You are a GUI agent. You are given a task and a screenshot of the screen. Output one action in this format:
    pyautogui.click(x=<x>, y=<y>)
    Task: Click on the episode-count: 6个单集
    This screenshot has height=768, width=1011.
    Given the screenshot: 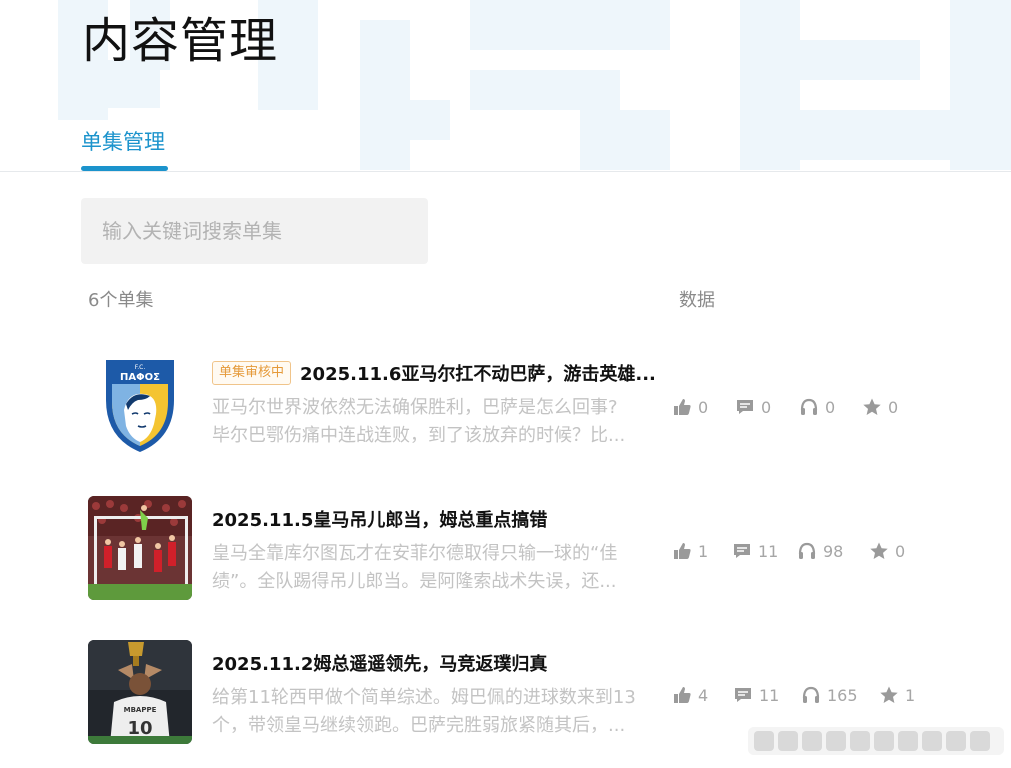 What is the action you would take?
    pyautogui.click(x=121, y=300)
    